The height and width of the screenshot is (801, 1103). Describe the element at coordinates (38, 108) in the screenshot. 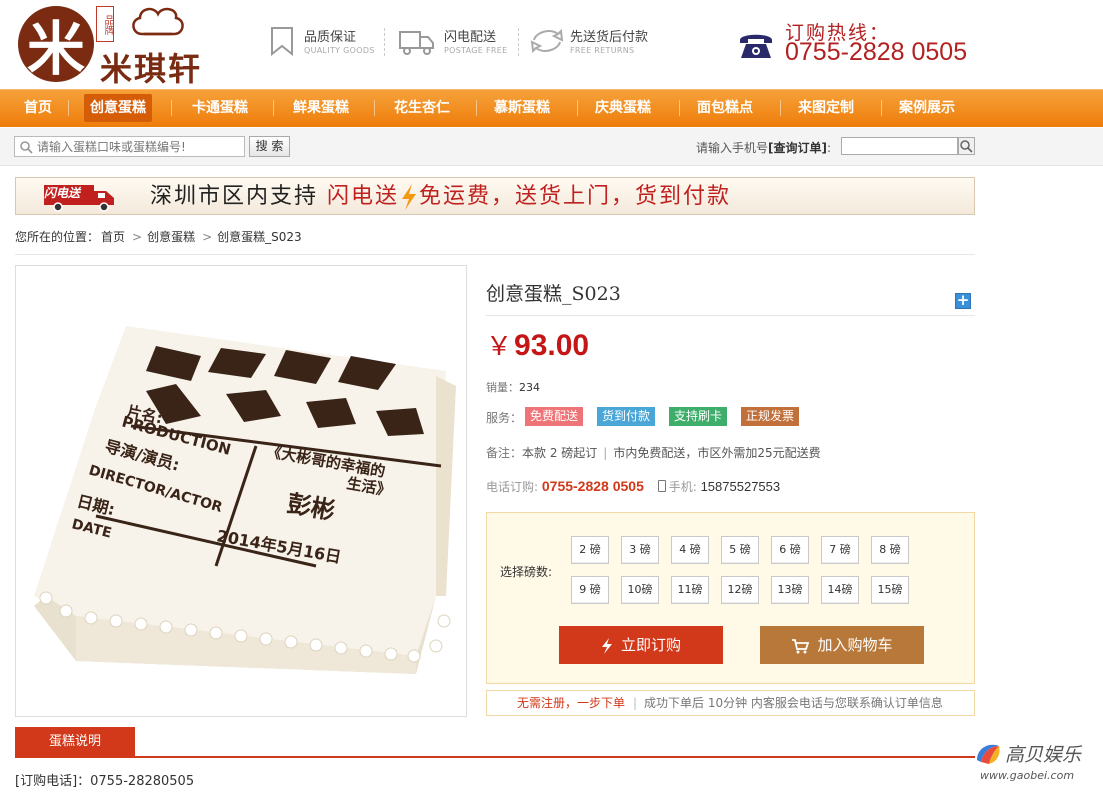

I see `nav-item-home: 首页` at that location.